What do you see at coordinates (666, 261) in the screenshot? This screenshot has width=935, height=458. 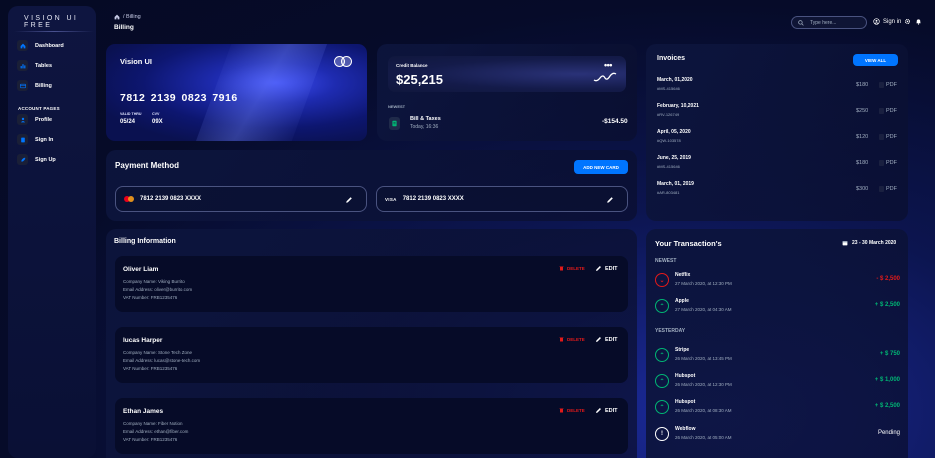 I see `newest-section-label: NEWEST` at bounding box center [666, 261].